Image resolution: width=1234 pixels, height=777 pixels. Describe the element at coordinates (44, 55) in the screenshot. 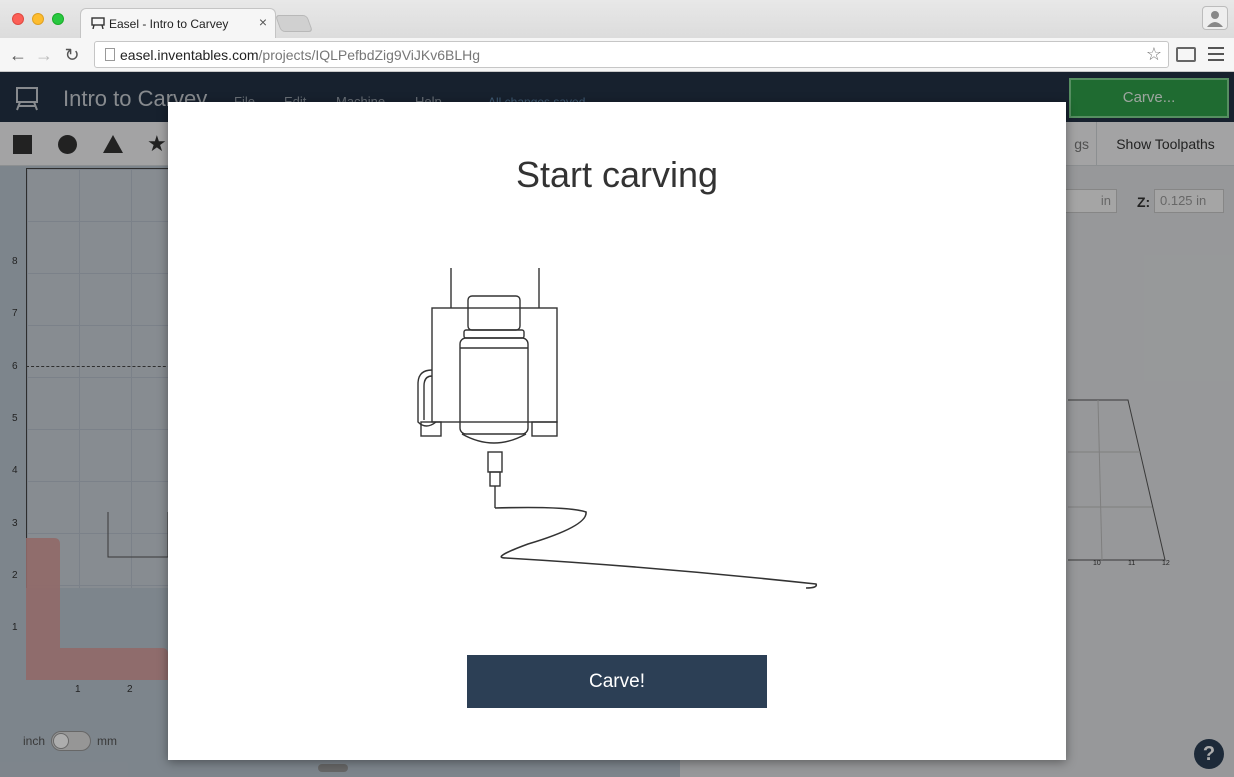

I see `forward-icon: →` at that location.